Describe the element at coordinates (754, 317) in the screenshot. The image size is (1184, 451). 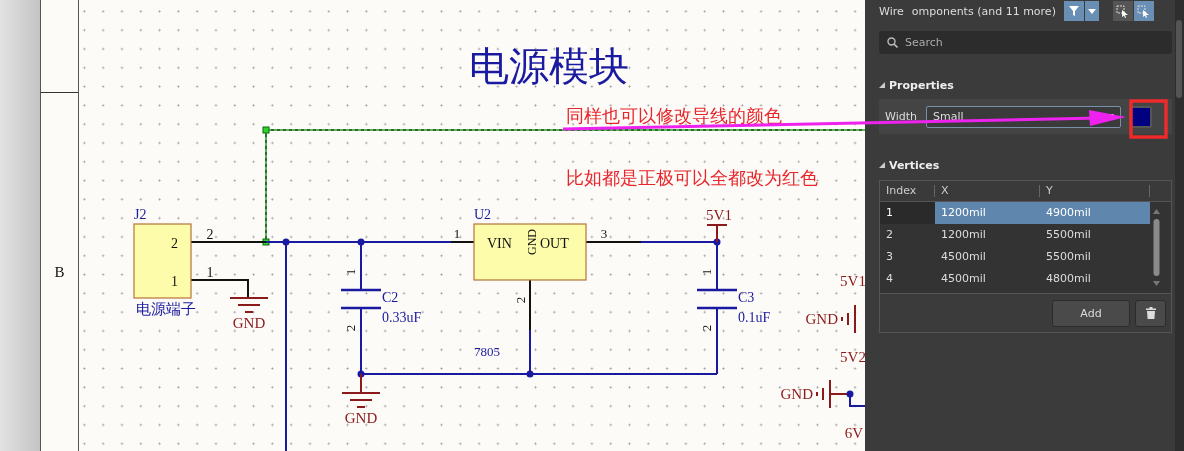
I see `component-value: 0.1uF` at that location.